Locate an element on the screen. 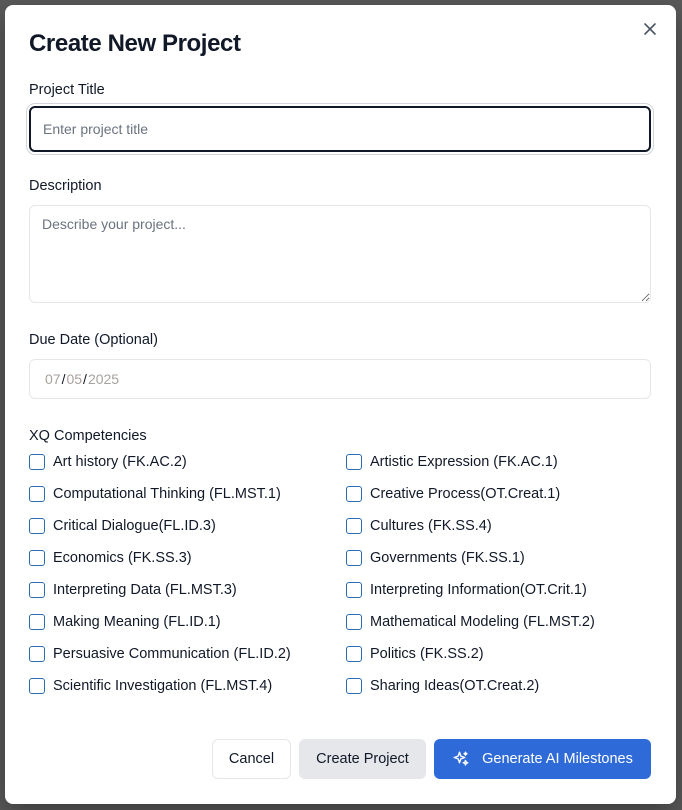  generate-ai-milestones-button: Generate AI Milestones is located at coordinates (542, 759).